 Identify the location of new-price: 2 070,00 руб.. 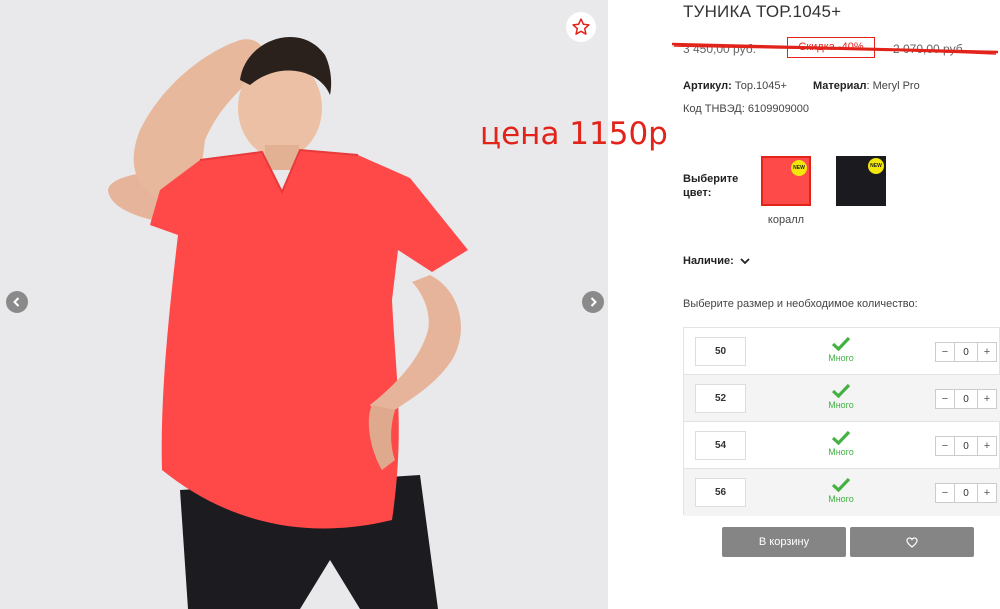
(929, 49).